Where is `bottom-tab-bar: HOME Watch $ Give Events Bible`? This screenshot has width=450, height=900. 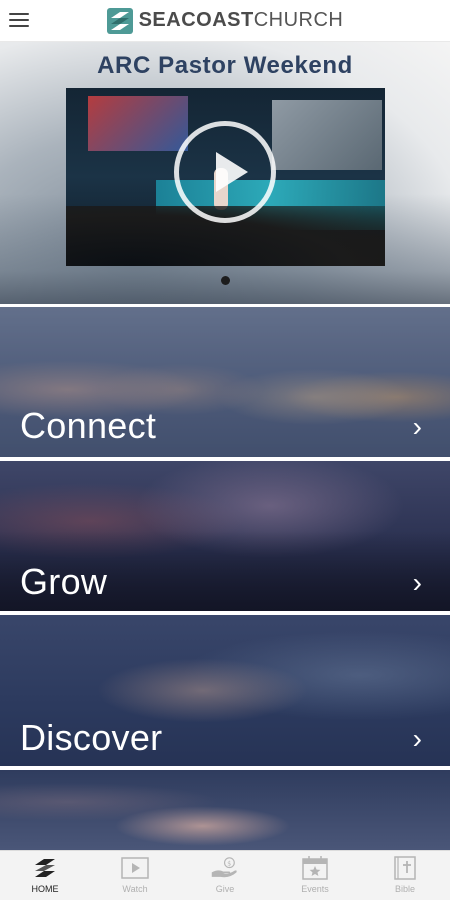 bottom-tab-bar: HOME Watch $ Give Events Bible is located at coordinates (225, 875).